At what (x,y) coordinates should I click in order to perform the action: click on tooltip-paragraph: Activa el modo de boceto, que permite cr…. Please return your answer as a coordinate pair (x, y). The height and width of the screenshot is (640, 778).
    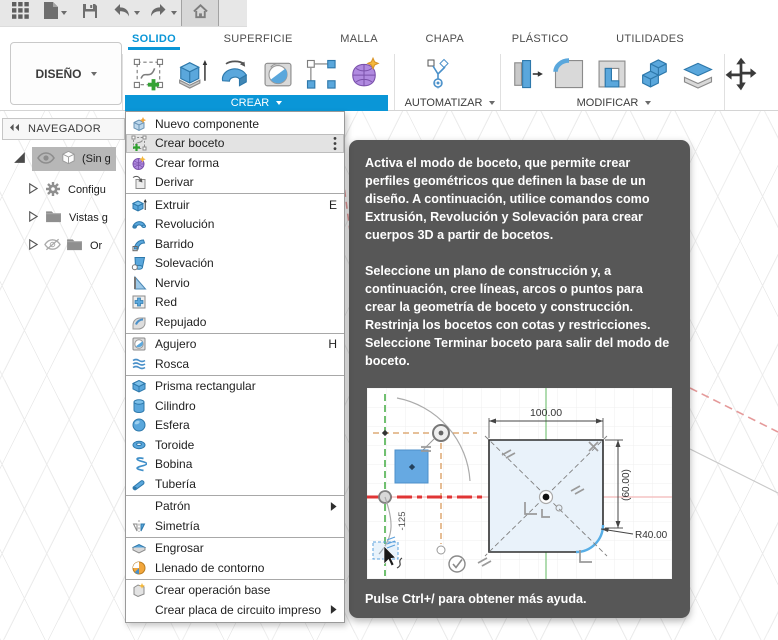
    Looking at the image, I should click on (507, 199).